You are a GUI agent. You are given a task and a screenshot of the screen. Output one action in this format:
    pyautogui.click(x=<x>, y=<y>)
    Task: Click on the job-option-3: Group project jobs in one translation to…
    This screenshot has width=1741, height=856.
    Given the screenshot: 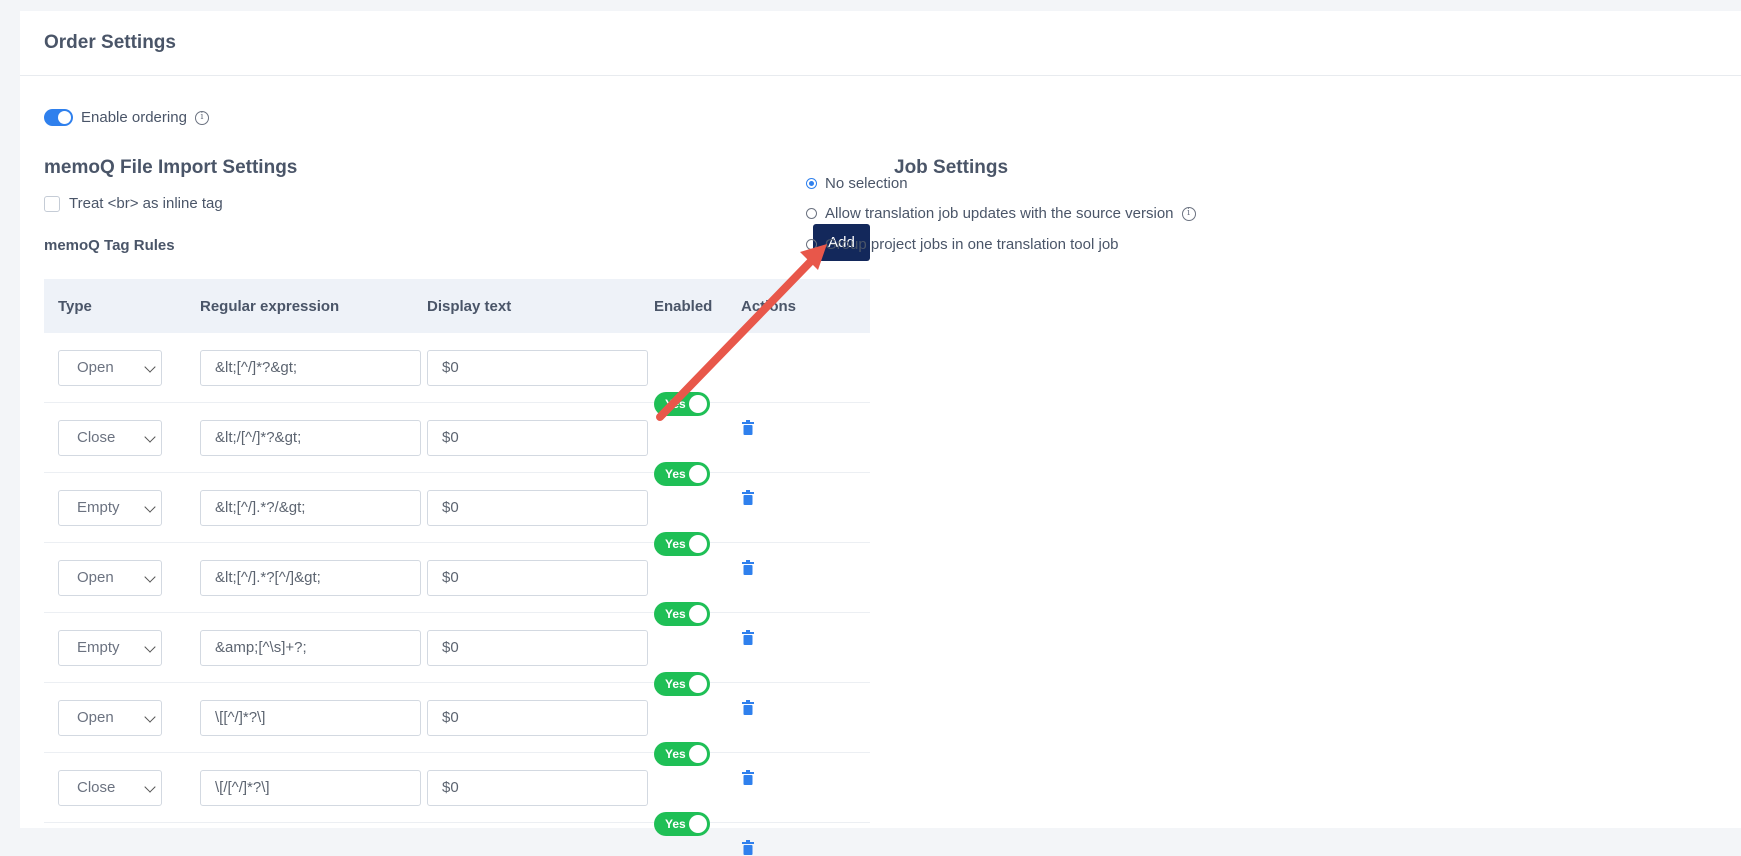 What is the action you would take?
    pyautogui.click(x=962, y=244)
    